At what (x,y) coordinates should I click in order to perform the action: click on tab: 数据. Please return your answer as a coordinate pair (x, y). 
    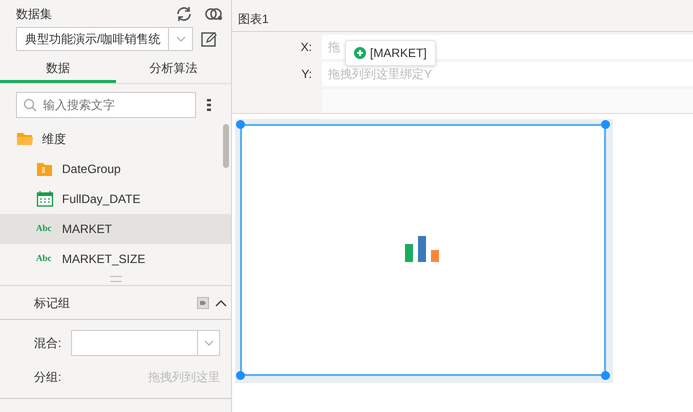
    Looking at the image, I should click on (58, 70).